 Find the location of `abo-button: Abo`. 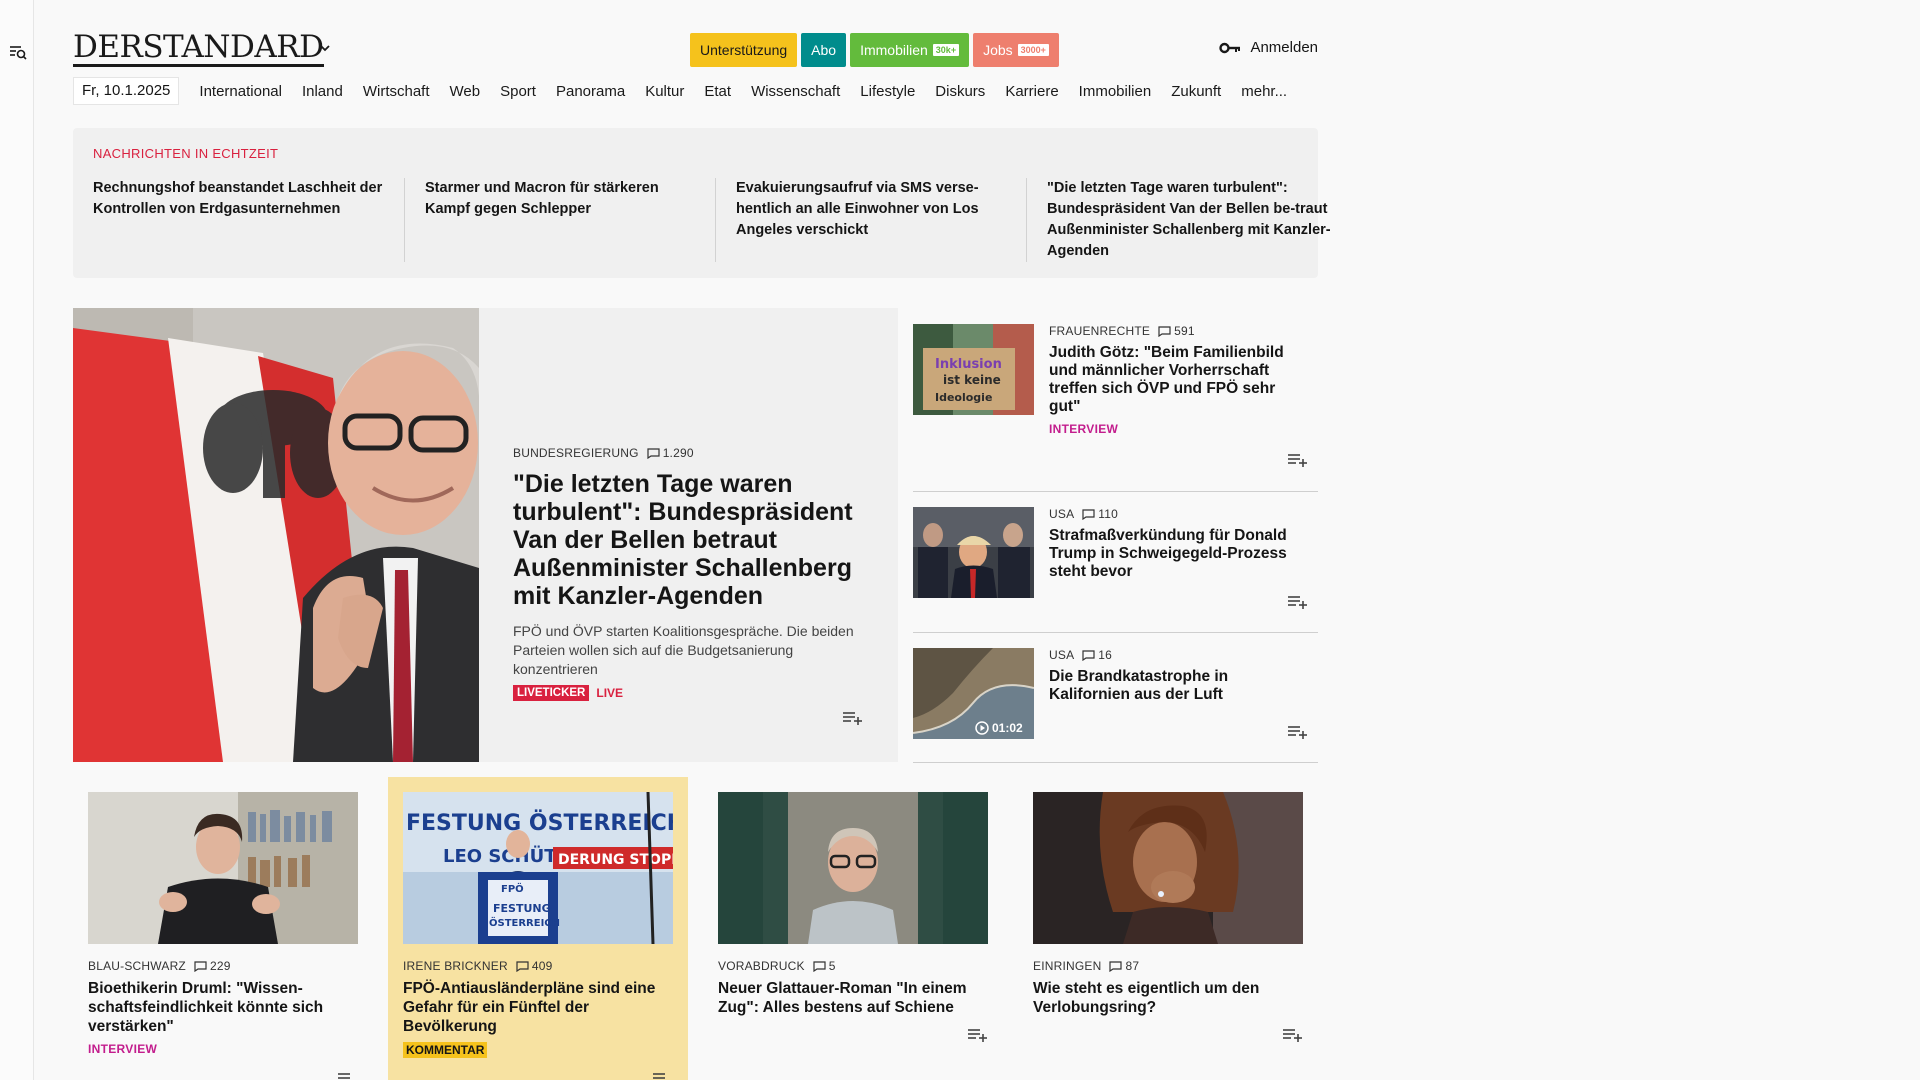

abo-button: Abo is located at coordinates (824, 50).